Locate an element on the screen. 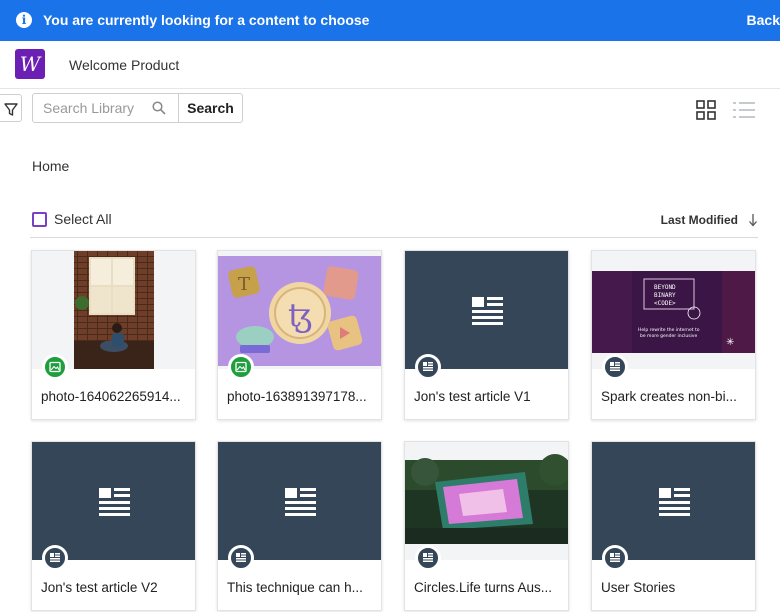 This screenshot has width=780, height=612. select-all-checkbox is located at coordinates (39, 219).